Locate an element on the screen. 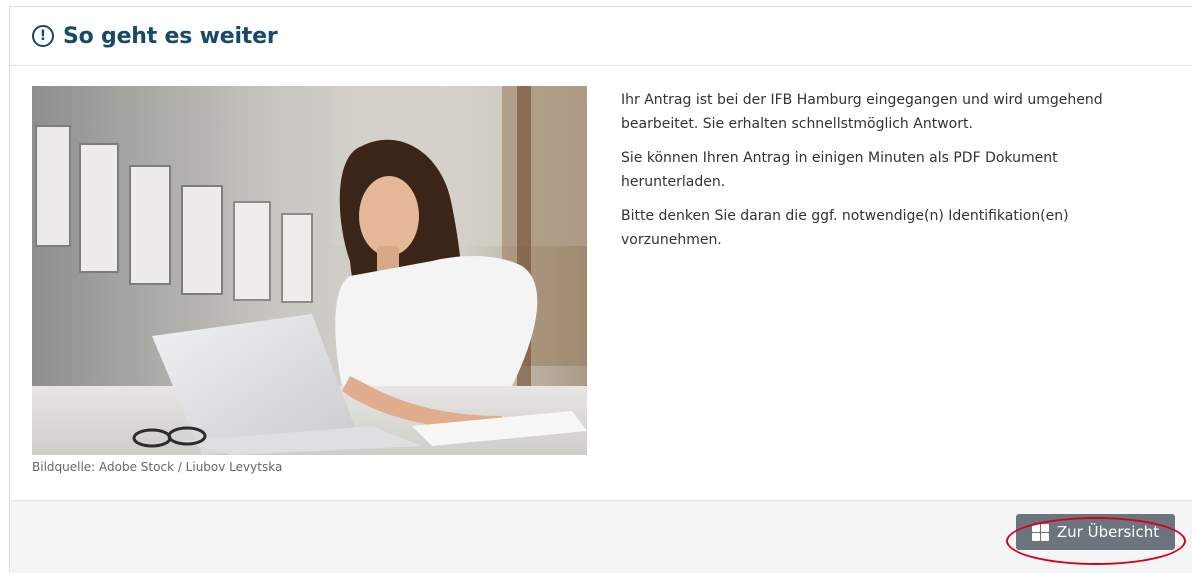 The width and height of the screenshot is (1192, 573). overview-button-label: Zur Übersicht is located at coordinates (1108, 532).